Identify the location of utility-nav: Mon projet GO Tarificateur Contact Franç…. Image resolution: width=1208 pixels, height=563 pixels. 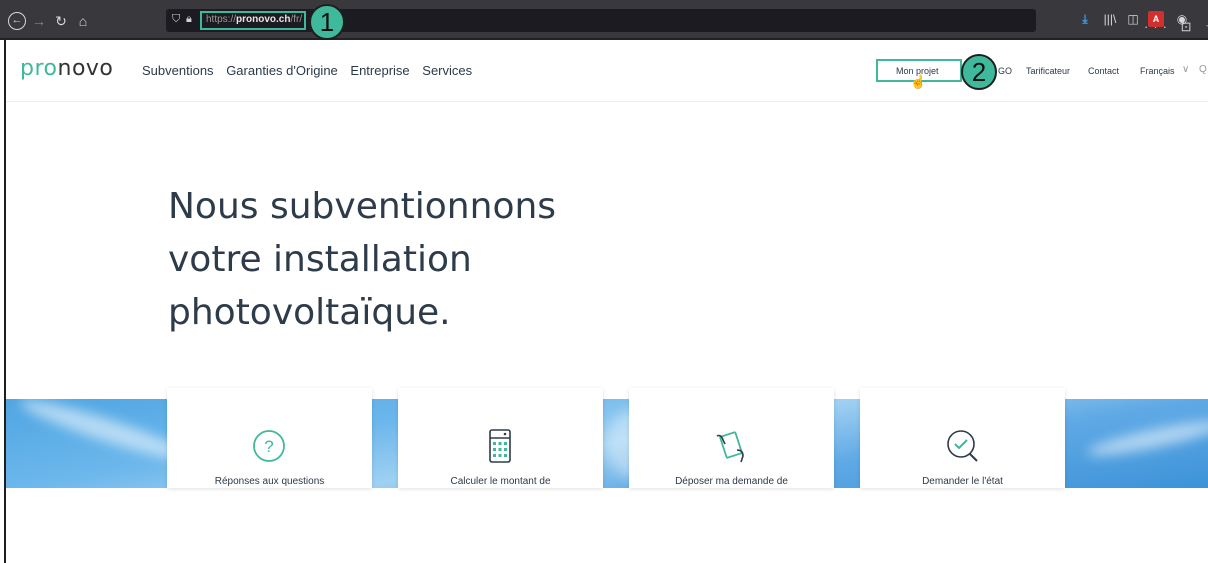
(607, 71).